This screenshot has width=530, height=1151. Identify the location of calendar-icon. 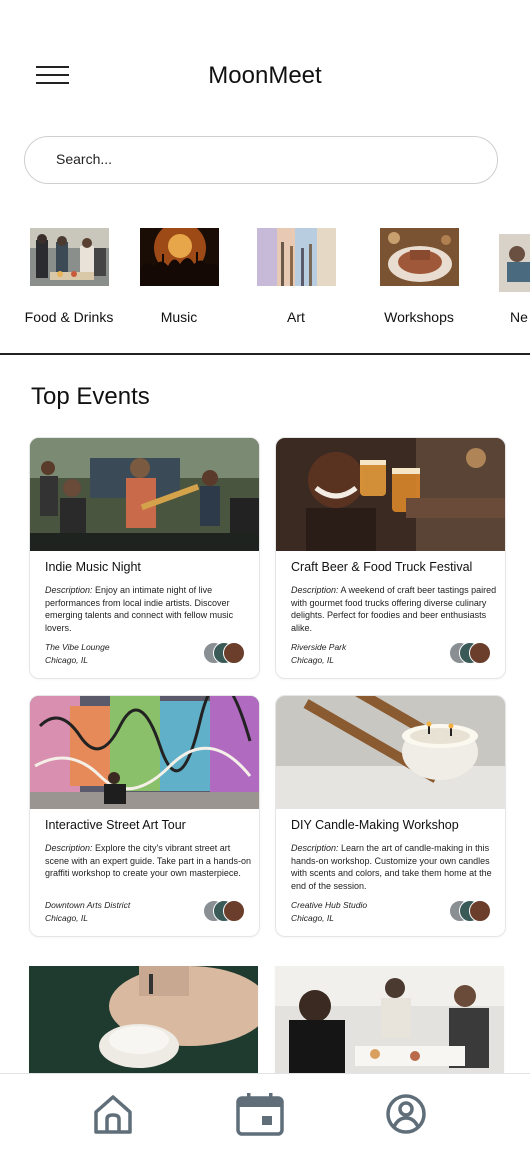
(260, 1114).